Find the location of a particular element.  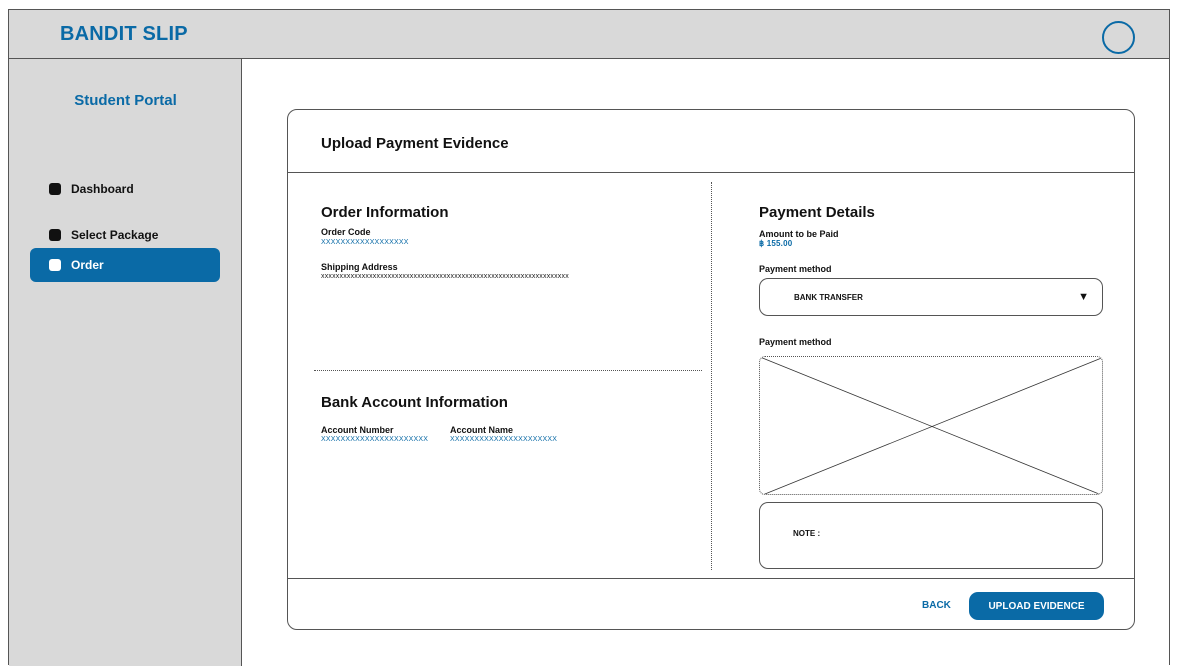

evidence-label: Payment method is located at coordinates (795, 342).